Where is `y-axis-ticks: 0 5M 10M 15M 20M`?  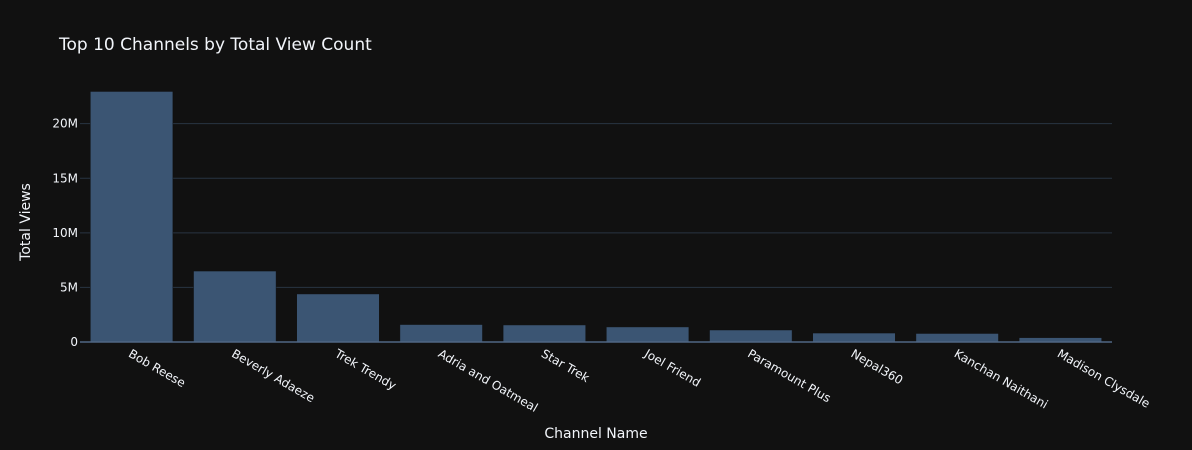 y-axis-ticks: 0 5M 10M 15M 20M is located at coordinates (65, 233).